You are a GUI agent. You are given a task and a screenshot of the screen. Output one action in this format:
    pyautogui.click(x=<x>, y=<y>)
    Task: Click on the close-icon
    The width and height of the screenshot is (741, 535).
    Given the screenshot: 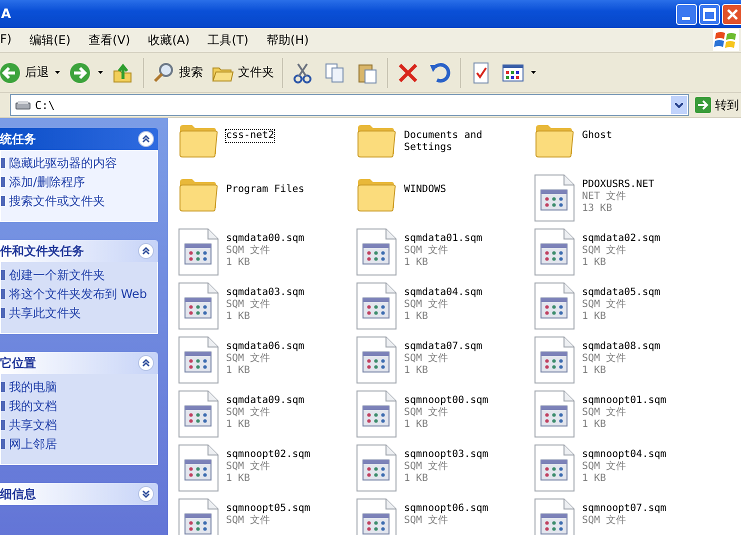 What is the action you would take?
    pyautogui.click(x=732, y=14)
    